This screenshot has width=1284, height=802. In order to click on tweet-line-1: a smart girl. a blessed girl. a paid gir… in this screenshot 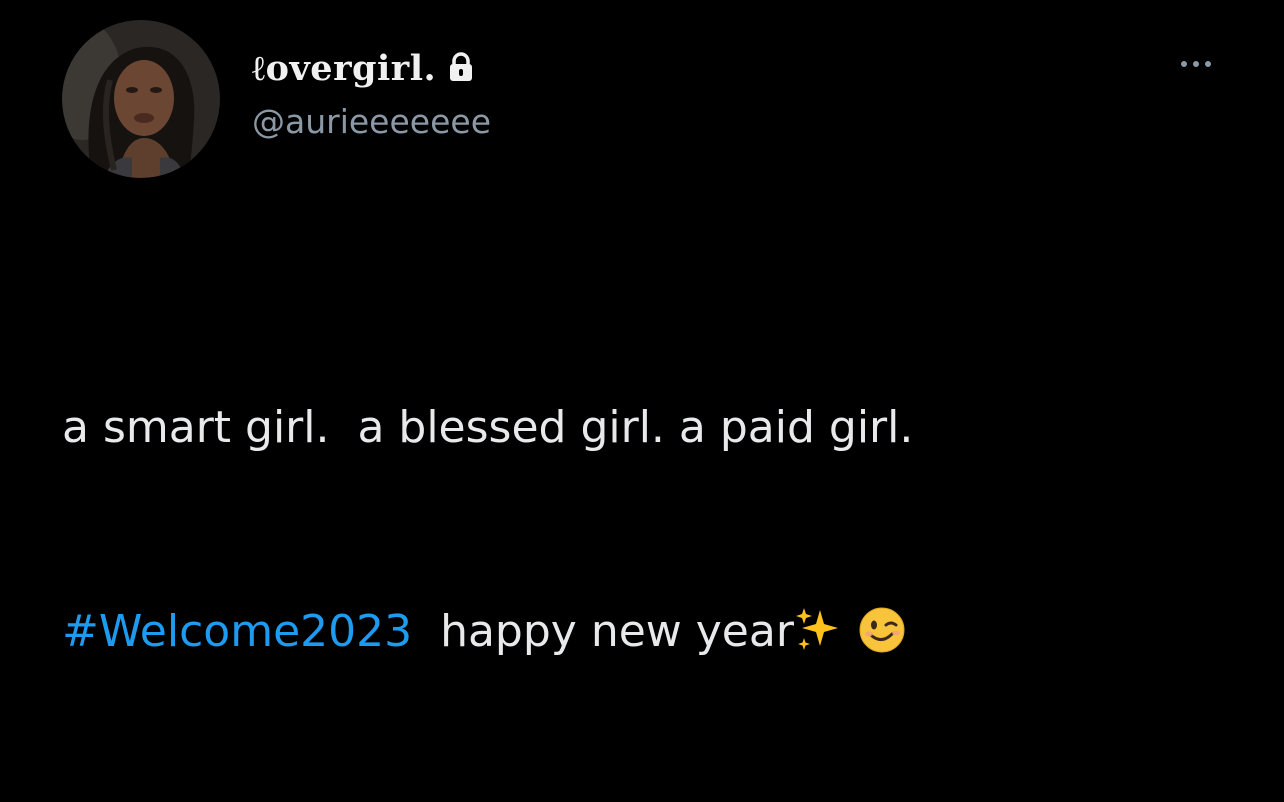, I will do `click(488, 427)`.